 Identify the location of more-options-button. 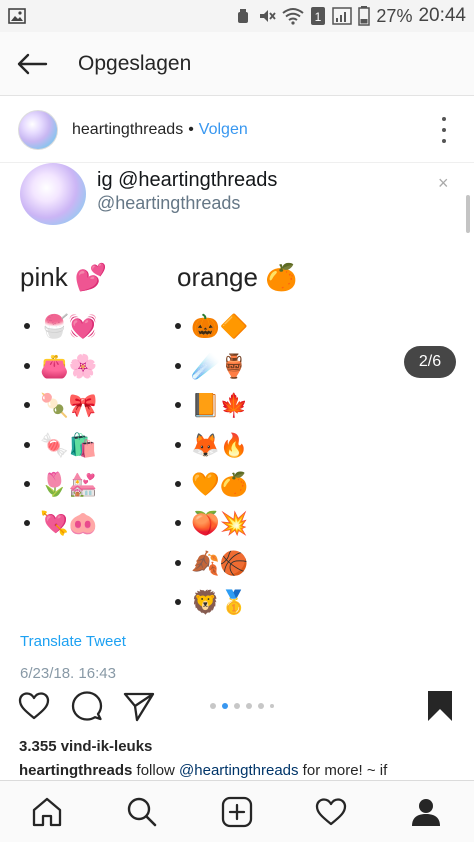
(444, 130).